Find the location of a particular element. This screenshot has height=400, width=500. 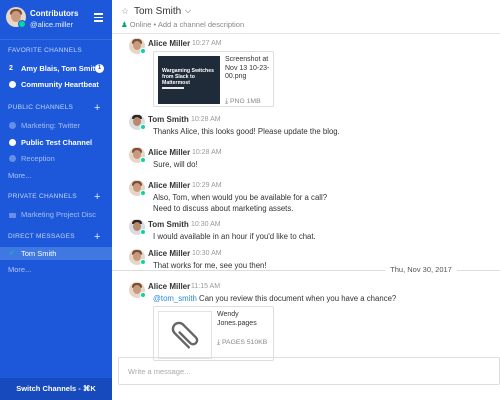

switch-channels-button: Switch Channels - ⌘K is located at coordinates (56, 389).